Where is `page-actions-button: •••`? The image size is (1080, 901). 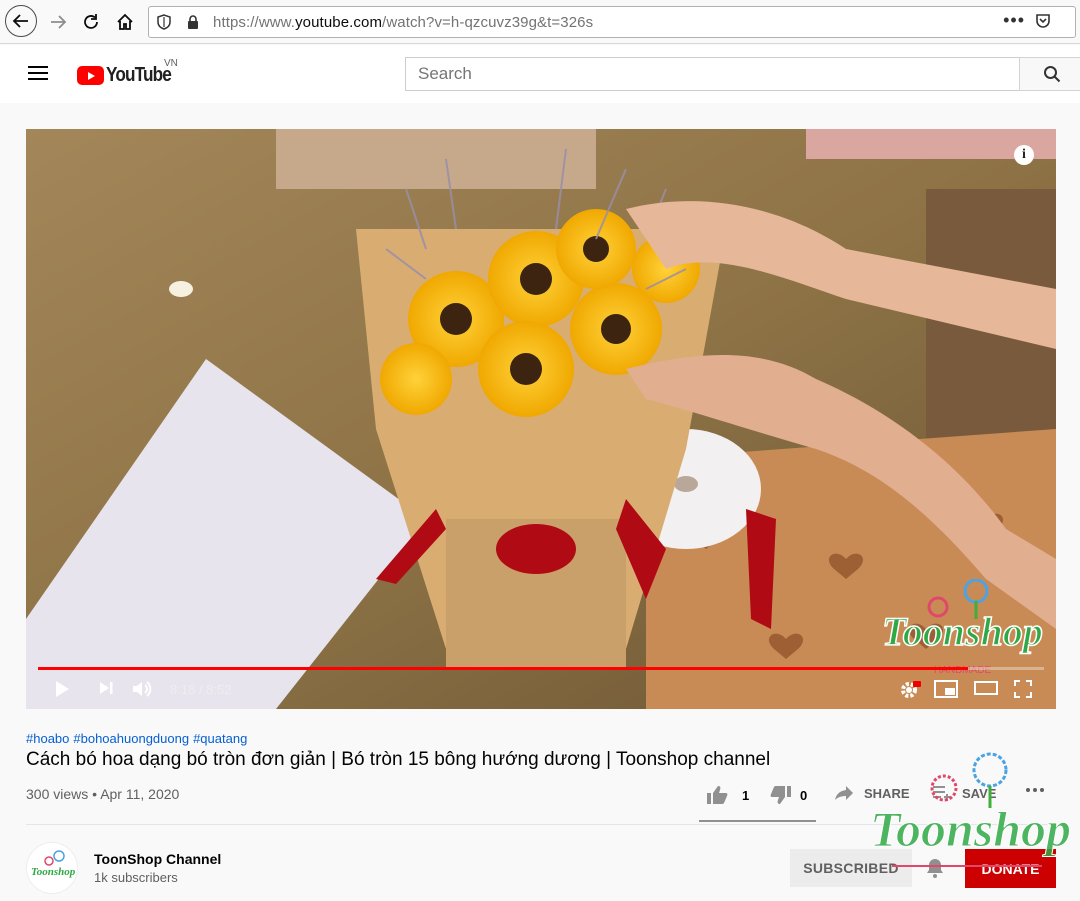 page-actions-button: ••• is located at coordinates (1014, 20).